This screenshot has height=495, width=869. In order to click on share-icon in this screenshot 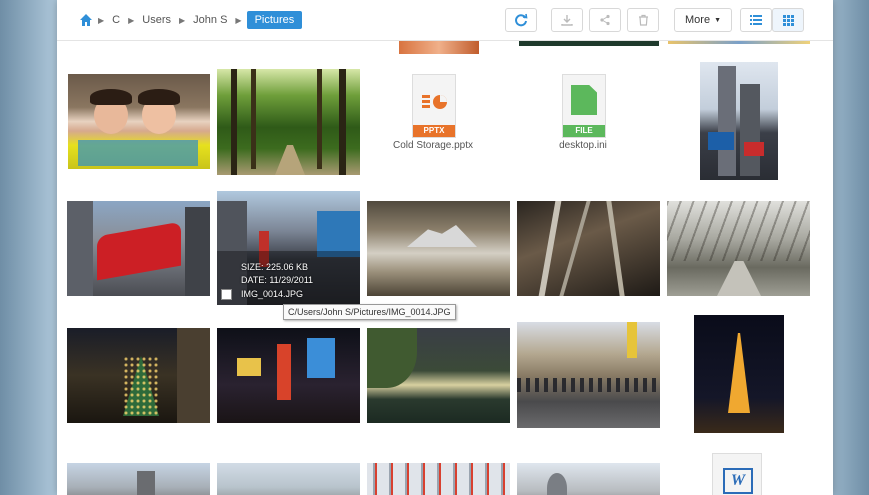, I will do `click(605, 20)`.